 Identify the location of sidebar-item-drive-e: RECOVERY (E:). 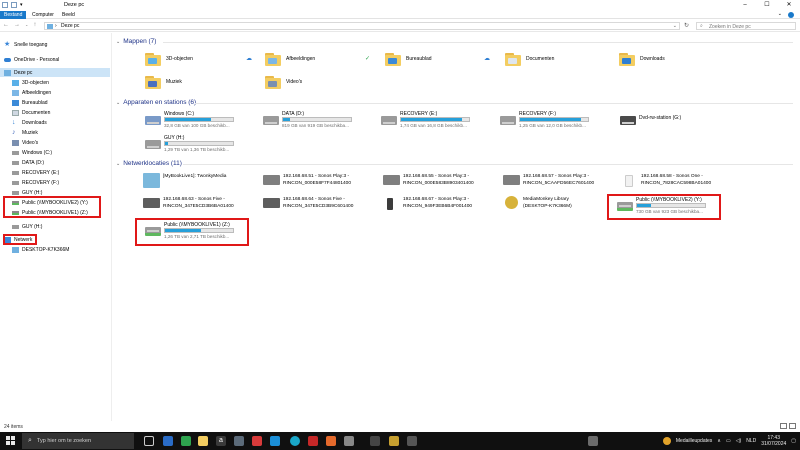
(67, 172).